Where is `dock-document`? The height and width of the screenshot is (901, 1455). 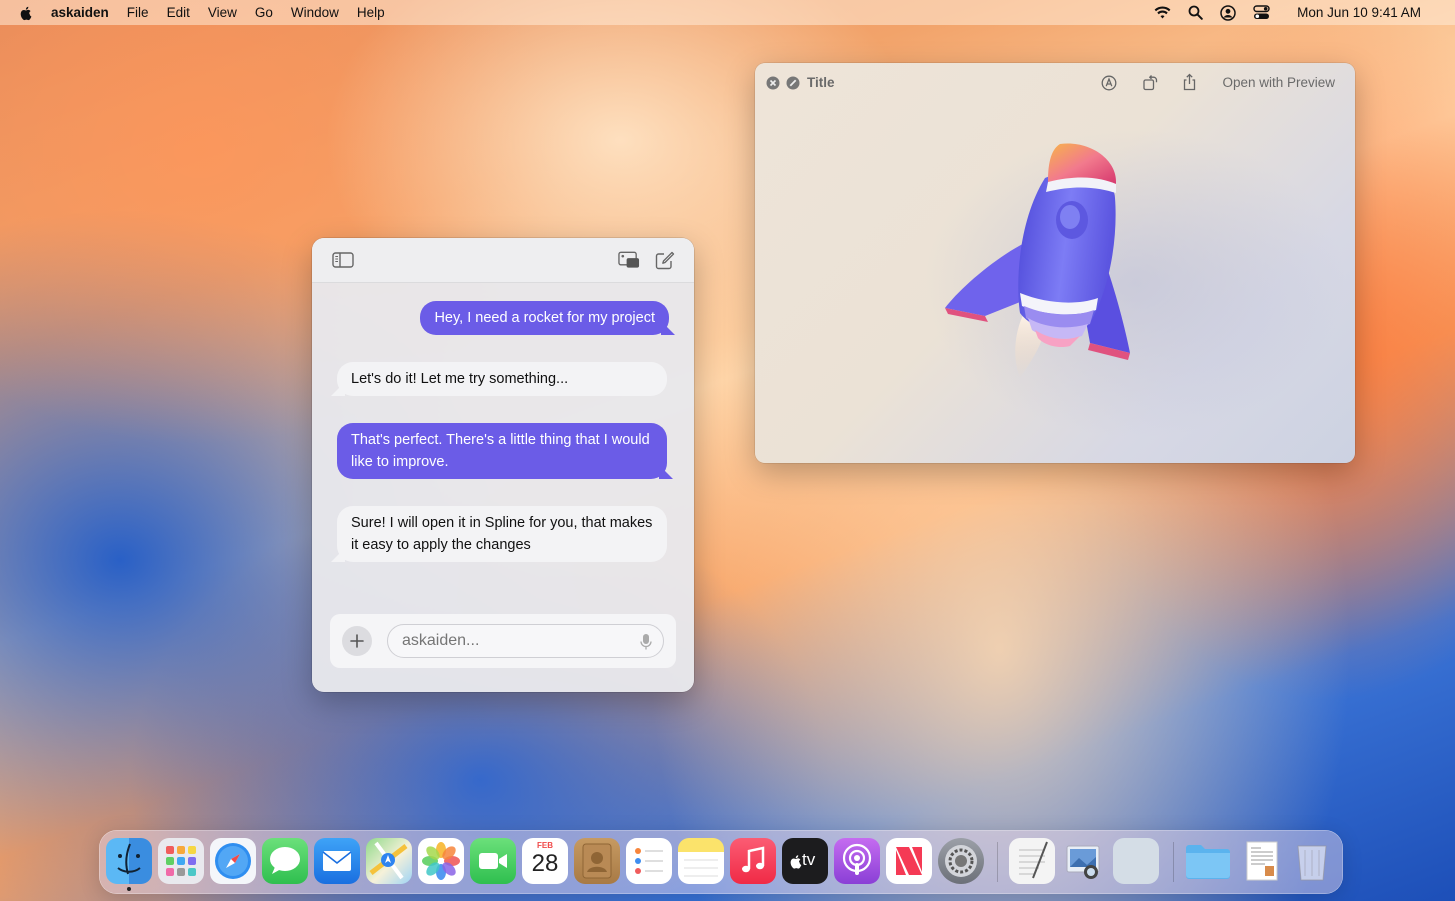 dock-document is located at coordinates (1262, 861).